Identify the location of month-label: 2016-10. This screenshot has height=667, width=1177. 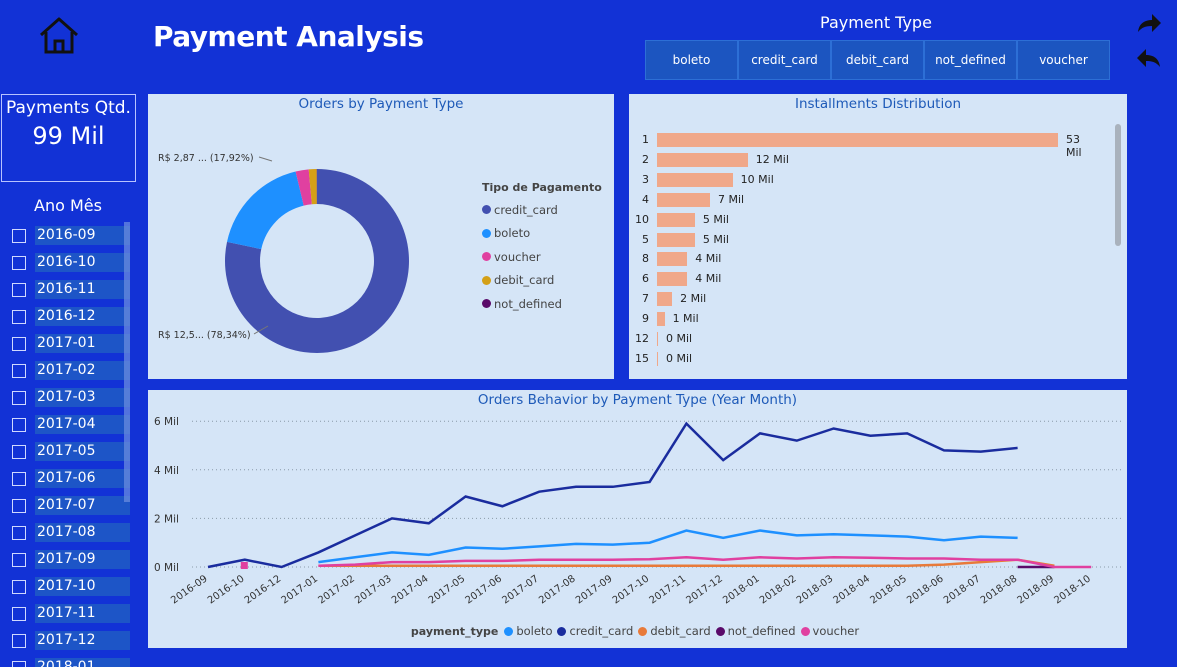
(82, 262).